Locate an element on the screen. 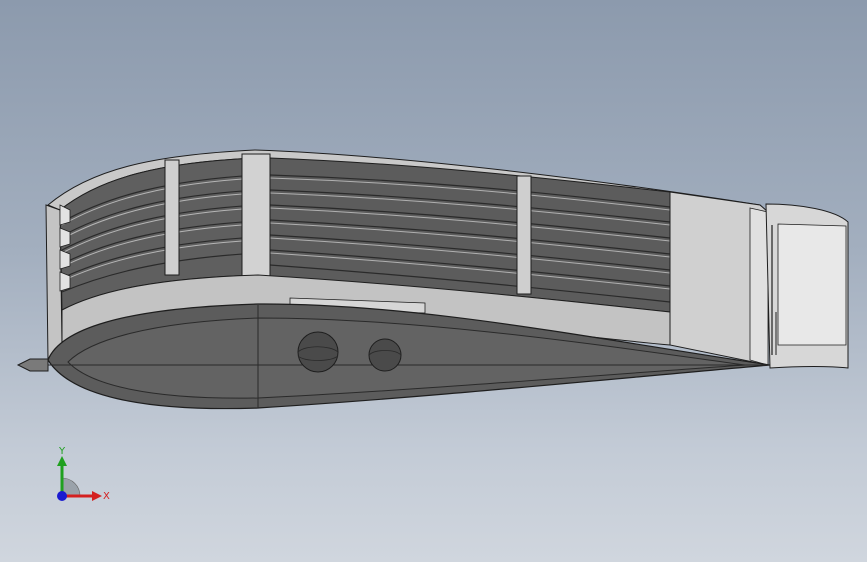  x-axis-label: X is located at coordinates (106, 496).